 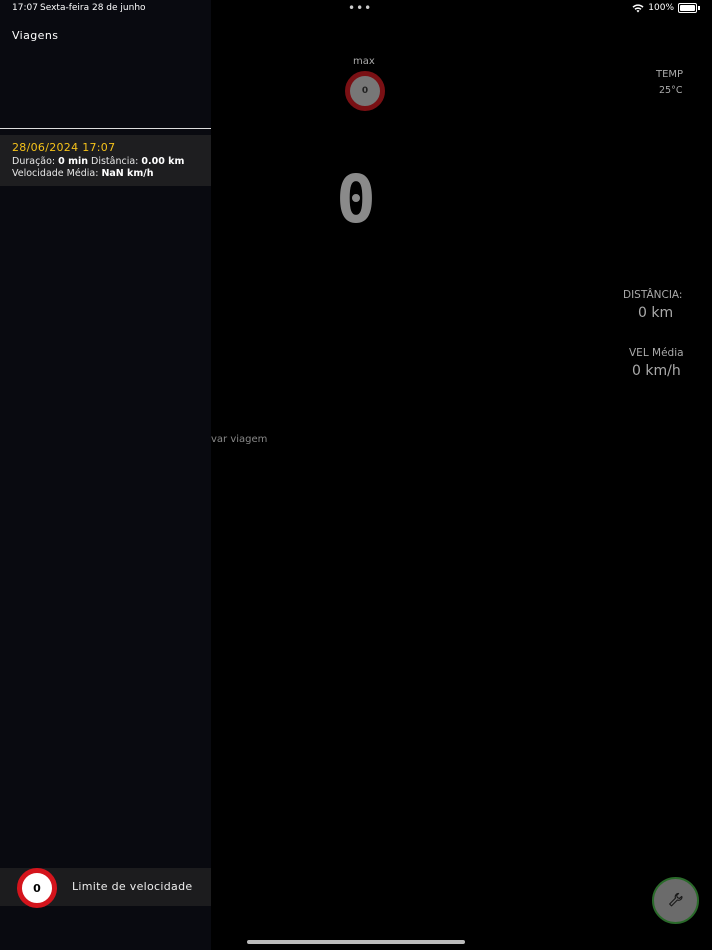 What do you see at coordinates (55, 173) in the screenshot?
I see `trip-avg-speed-label: Velocidade Média:` at bounding box center [55, 173].